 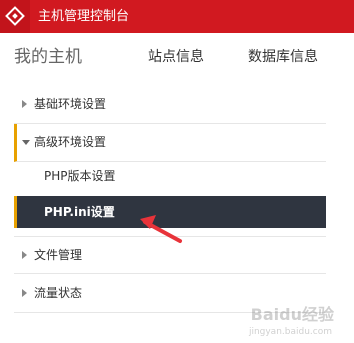 What do you see at coordinates (161, 229) in the screenshot?
I see `red-pointer-arrow-icon` at bounding box center [161, 229].